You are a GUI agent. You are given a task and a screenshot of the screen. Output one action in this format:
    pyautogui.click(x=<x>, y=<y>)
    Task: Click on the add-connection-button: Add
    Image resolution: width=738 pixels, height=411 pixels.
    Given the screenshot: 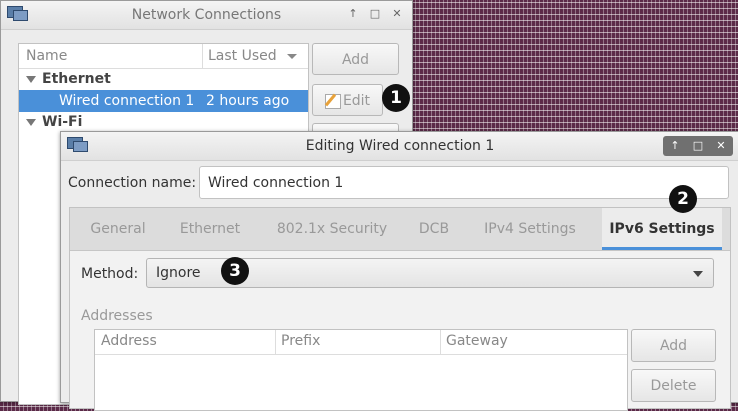 What is the action you would take?
    pyautogui.click(x=355, y=59)
    